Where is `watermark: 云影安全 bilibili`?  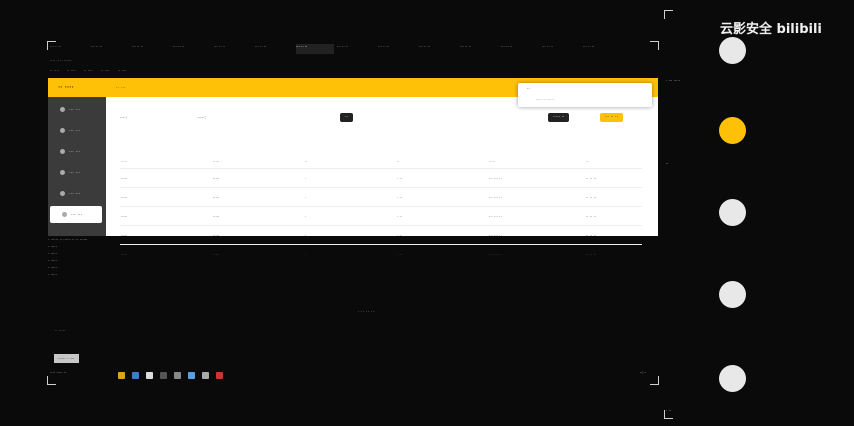
watermark: 云影安全 bilibili is located at coordinates (771, 29).